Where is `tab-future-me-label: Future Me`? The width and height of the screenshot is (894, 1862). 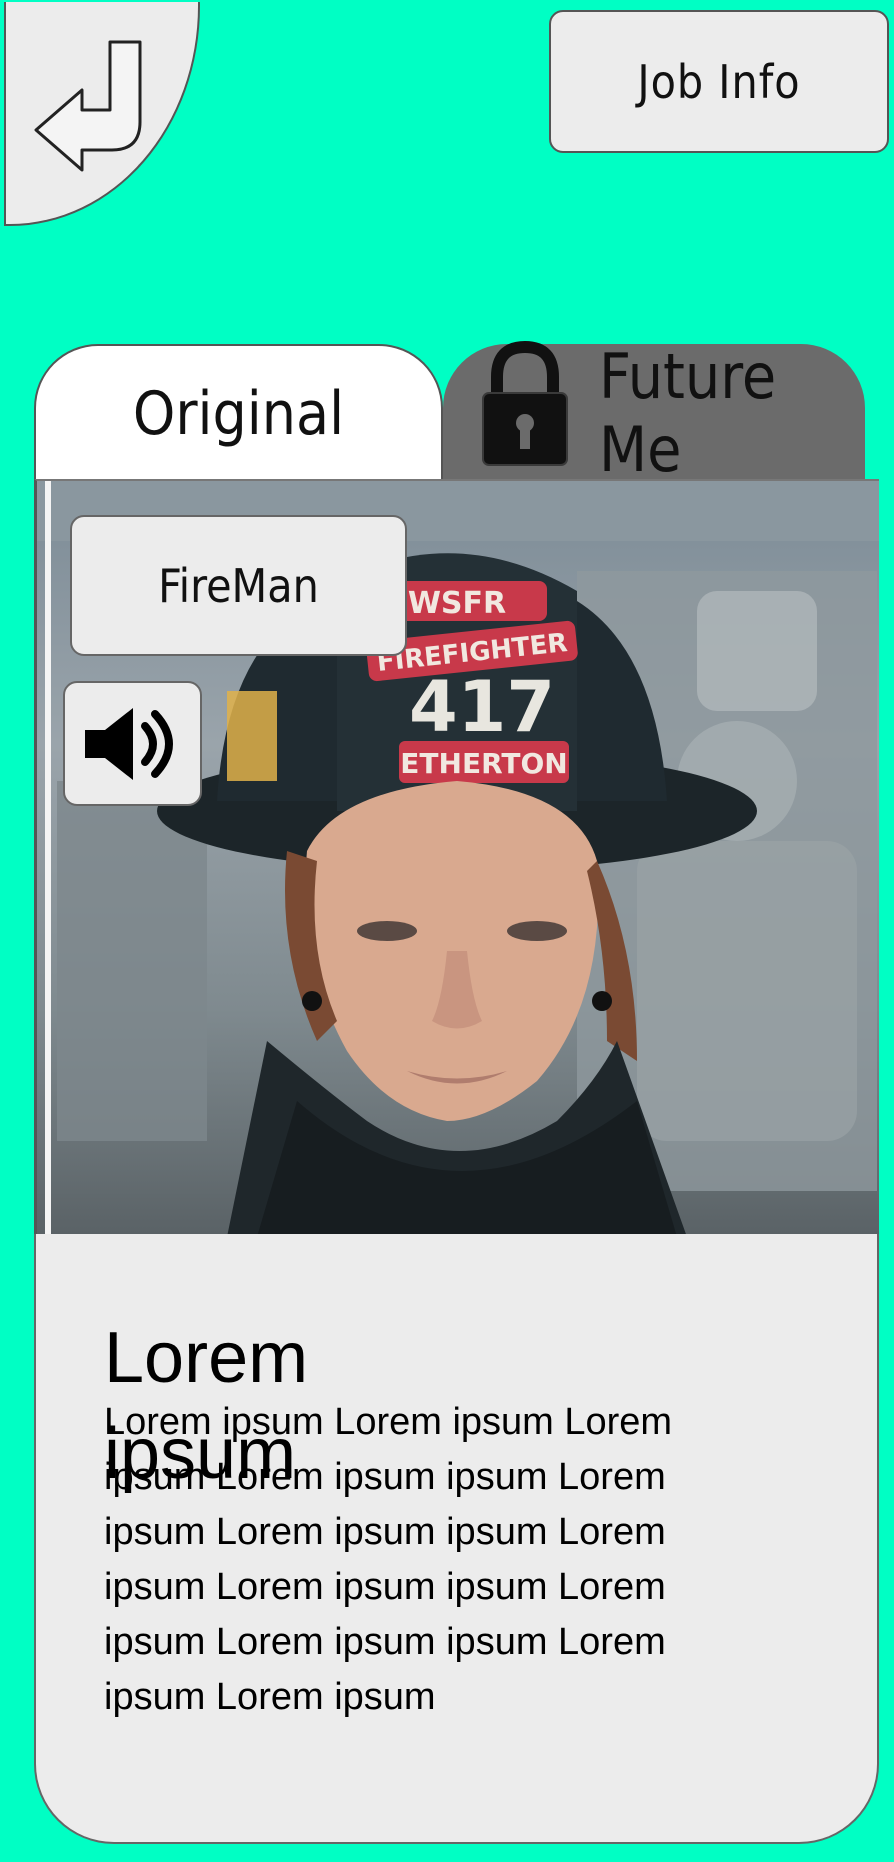
tab-future-me-label: Future Me is located at coordinates (688, 412).